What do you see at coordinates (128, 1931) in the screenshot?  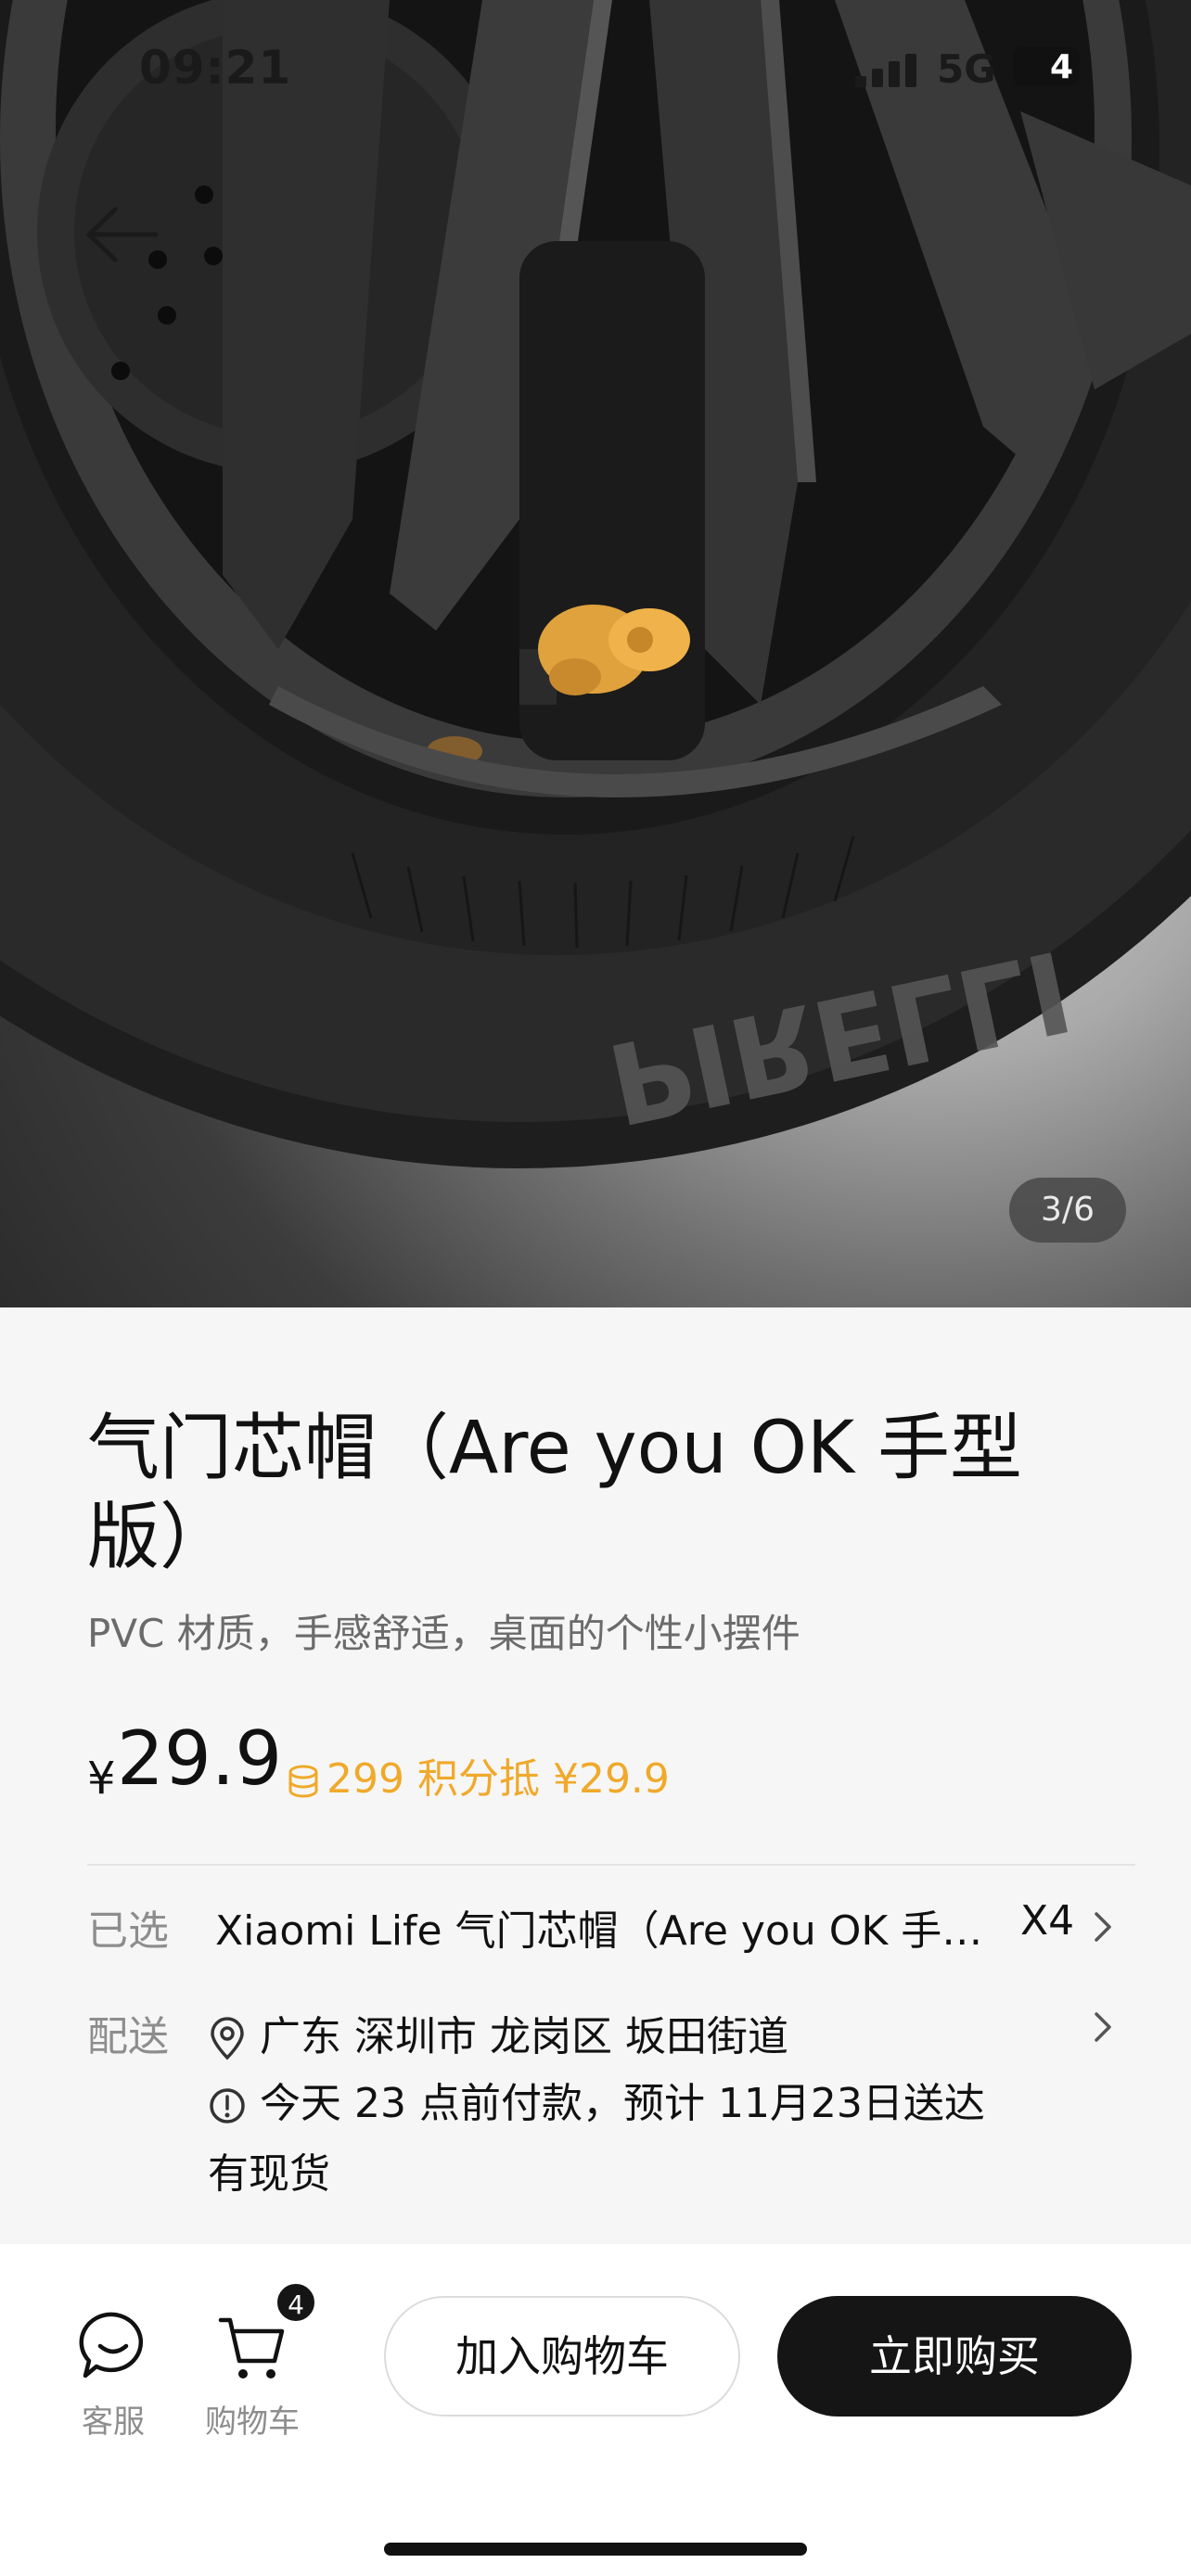 I see `selected-label: 已选` at bounding box center [128, 1931].